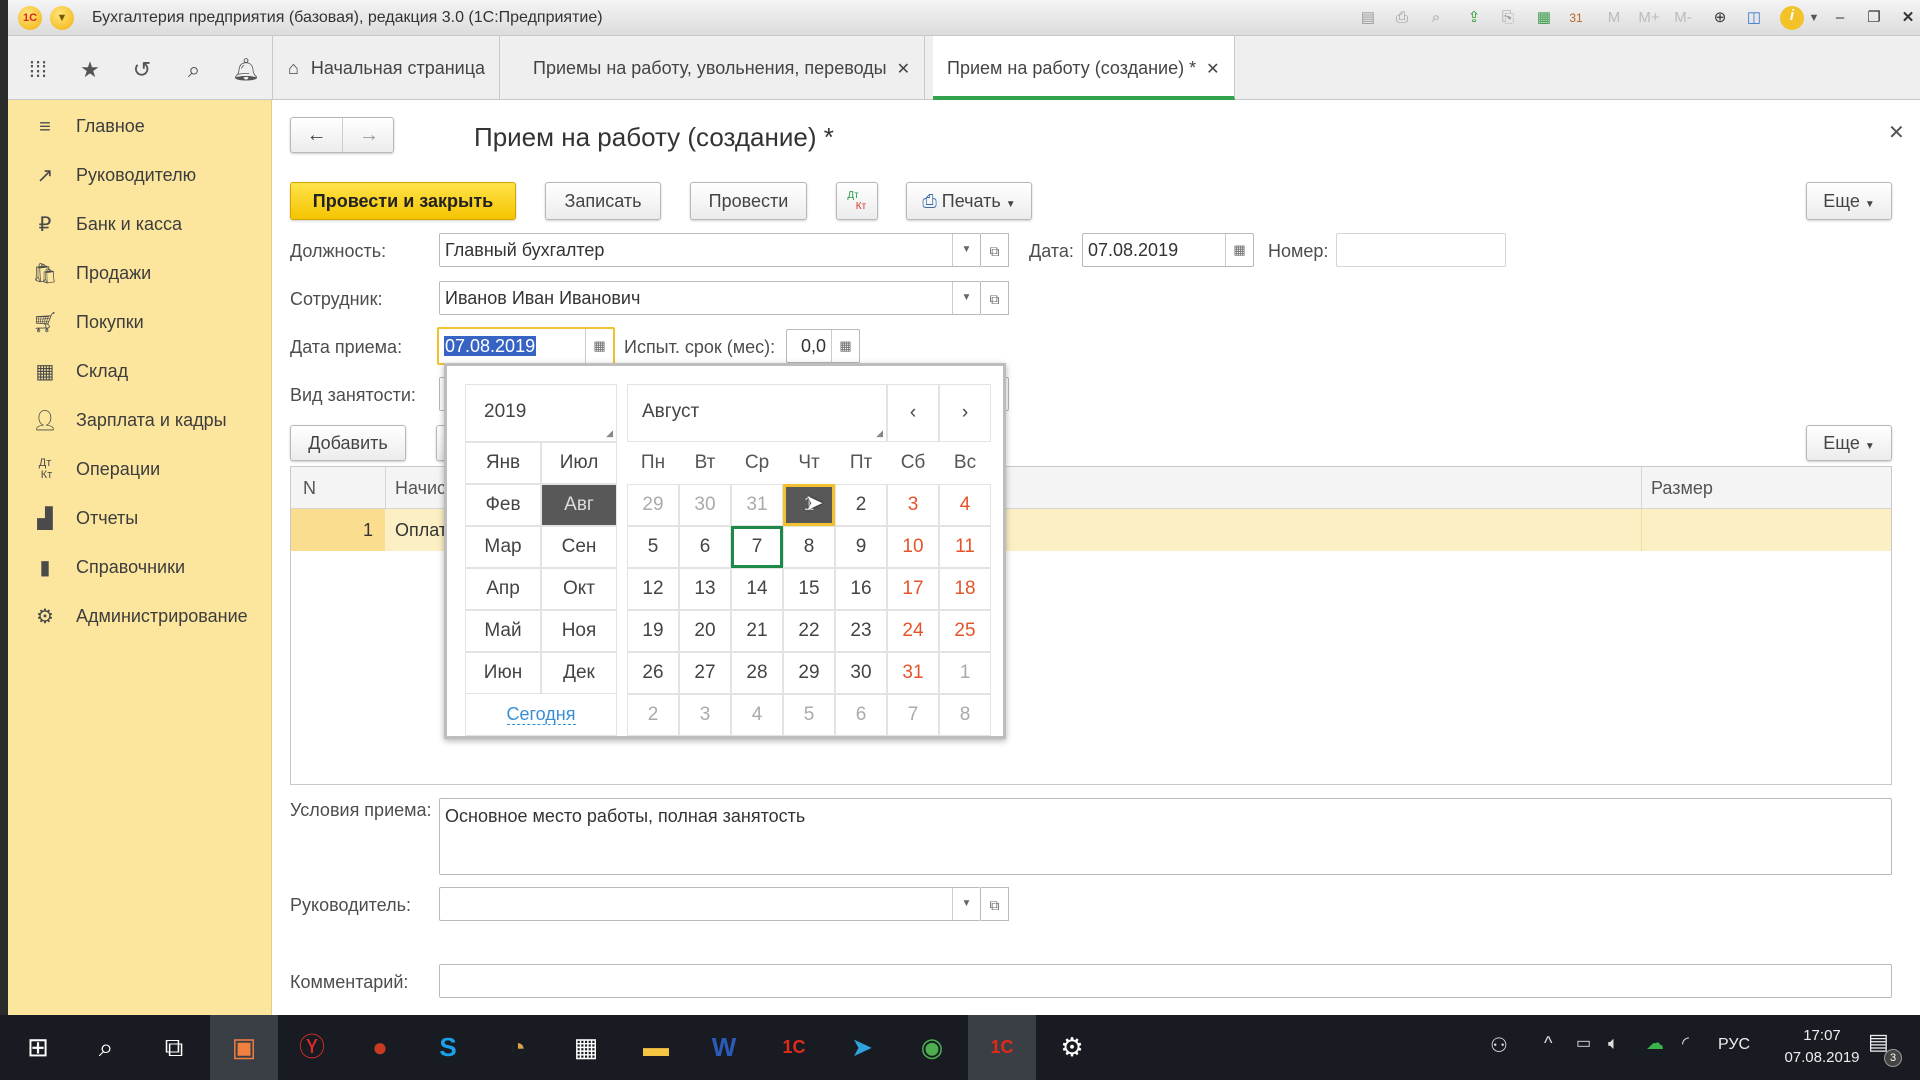 The image size is (1920, 1080). Describe the element at coordinates (387, 68) in the screenshot. I see `tab-home: ⌂ Начальная страница` at that location.